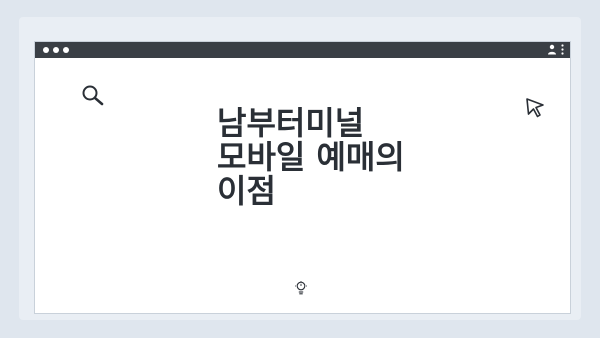  Describe the element at coordinates (246, 191) in the screenshot. I see `title-line-3: 이점` at that location.